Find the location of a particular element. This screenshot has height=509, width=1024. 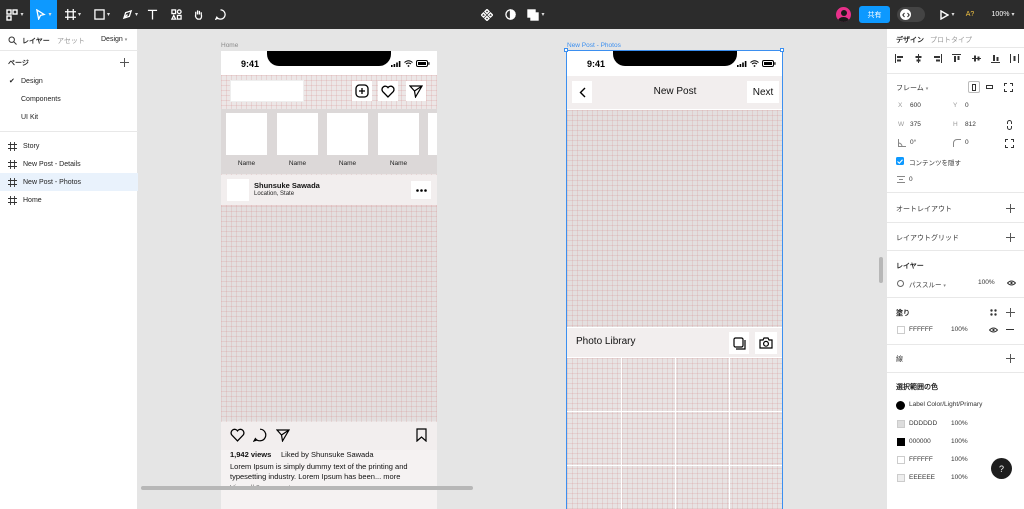

color-style-swatch is located at coordinates (900, 405).